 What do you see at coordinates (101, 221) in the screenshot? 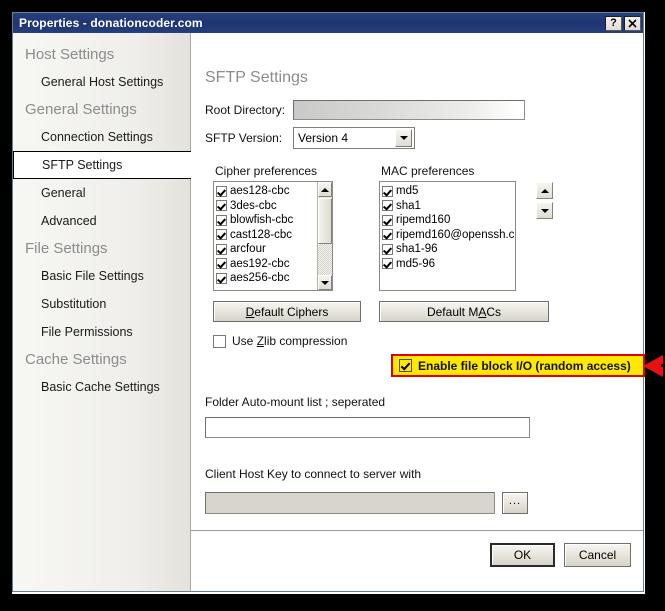
I see `sidebar-item-advanced: Advanced` at bounding box center [101, 221].